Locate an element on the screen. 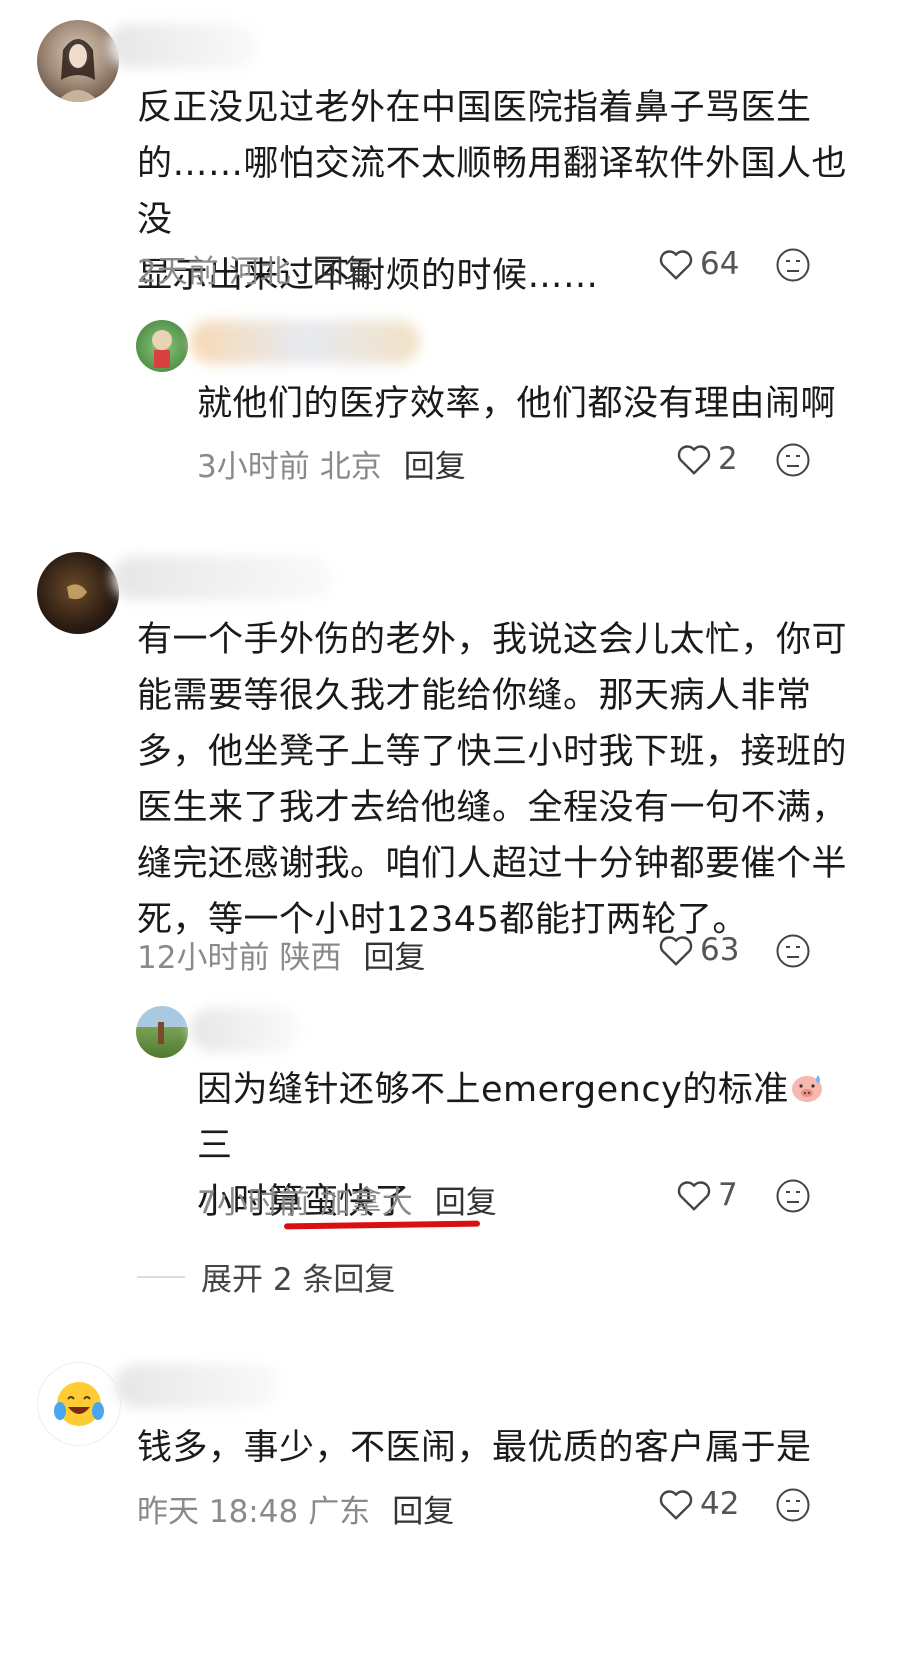 This screenshot has width=918, height=1671. laughing-tears-emoji is located at coordinates (79, 1404).